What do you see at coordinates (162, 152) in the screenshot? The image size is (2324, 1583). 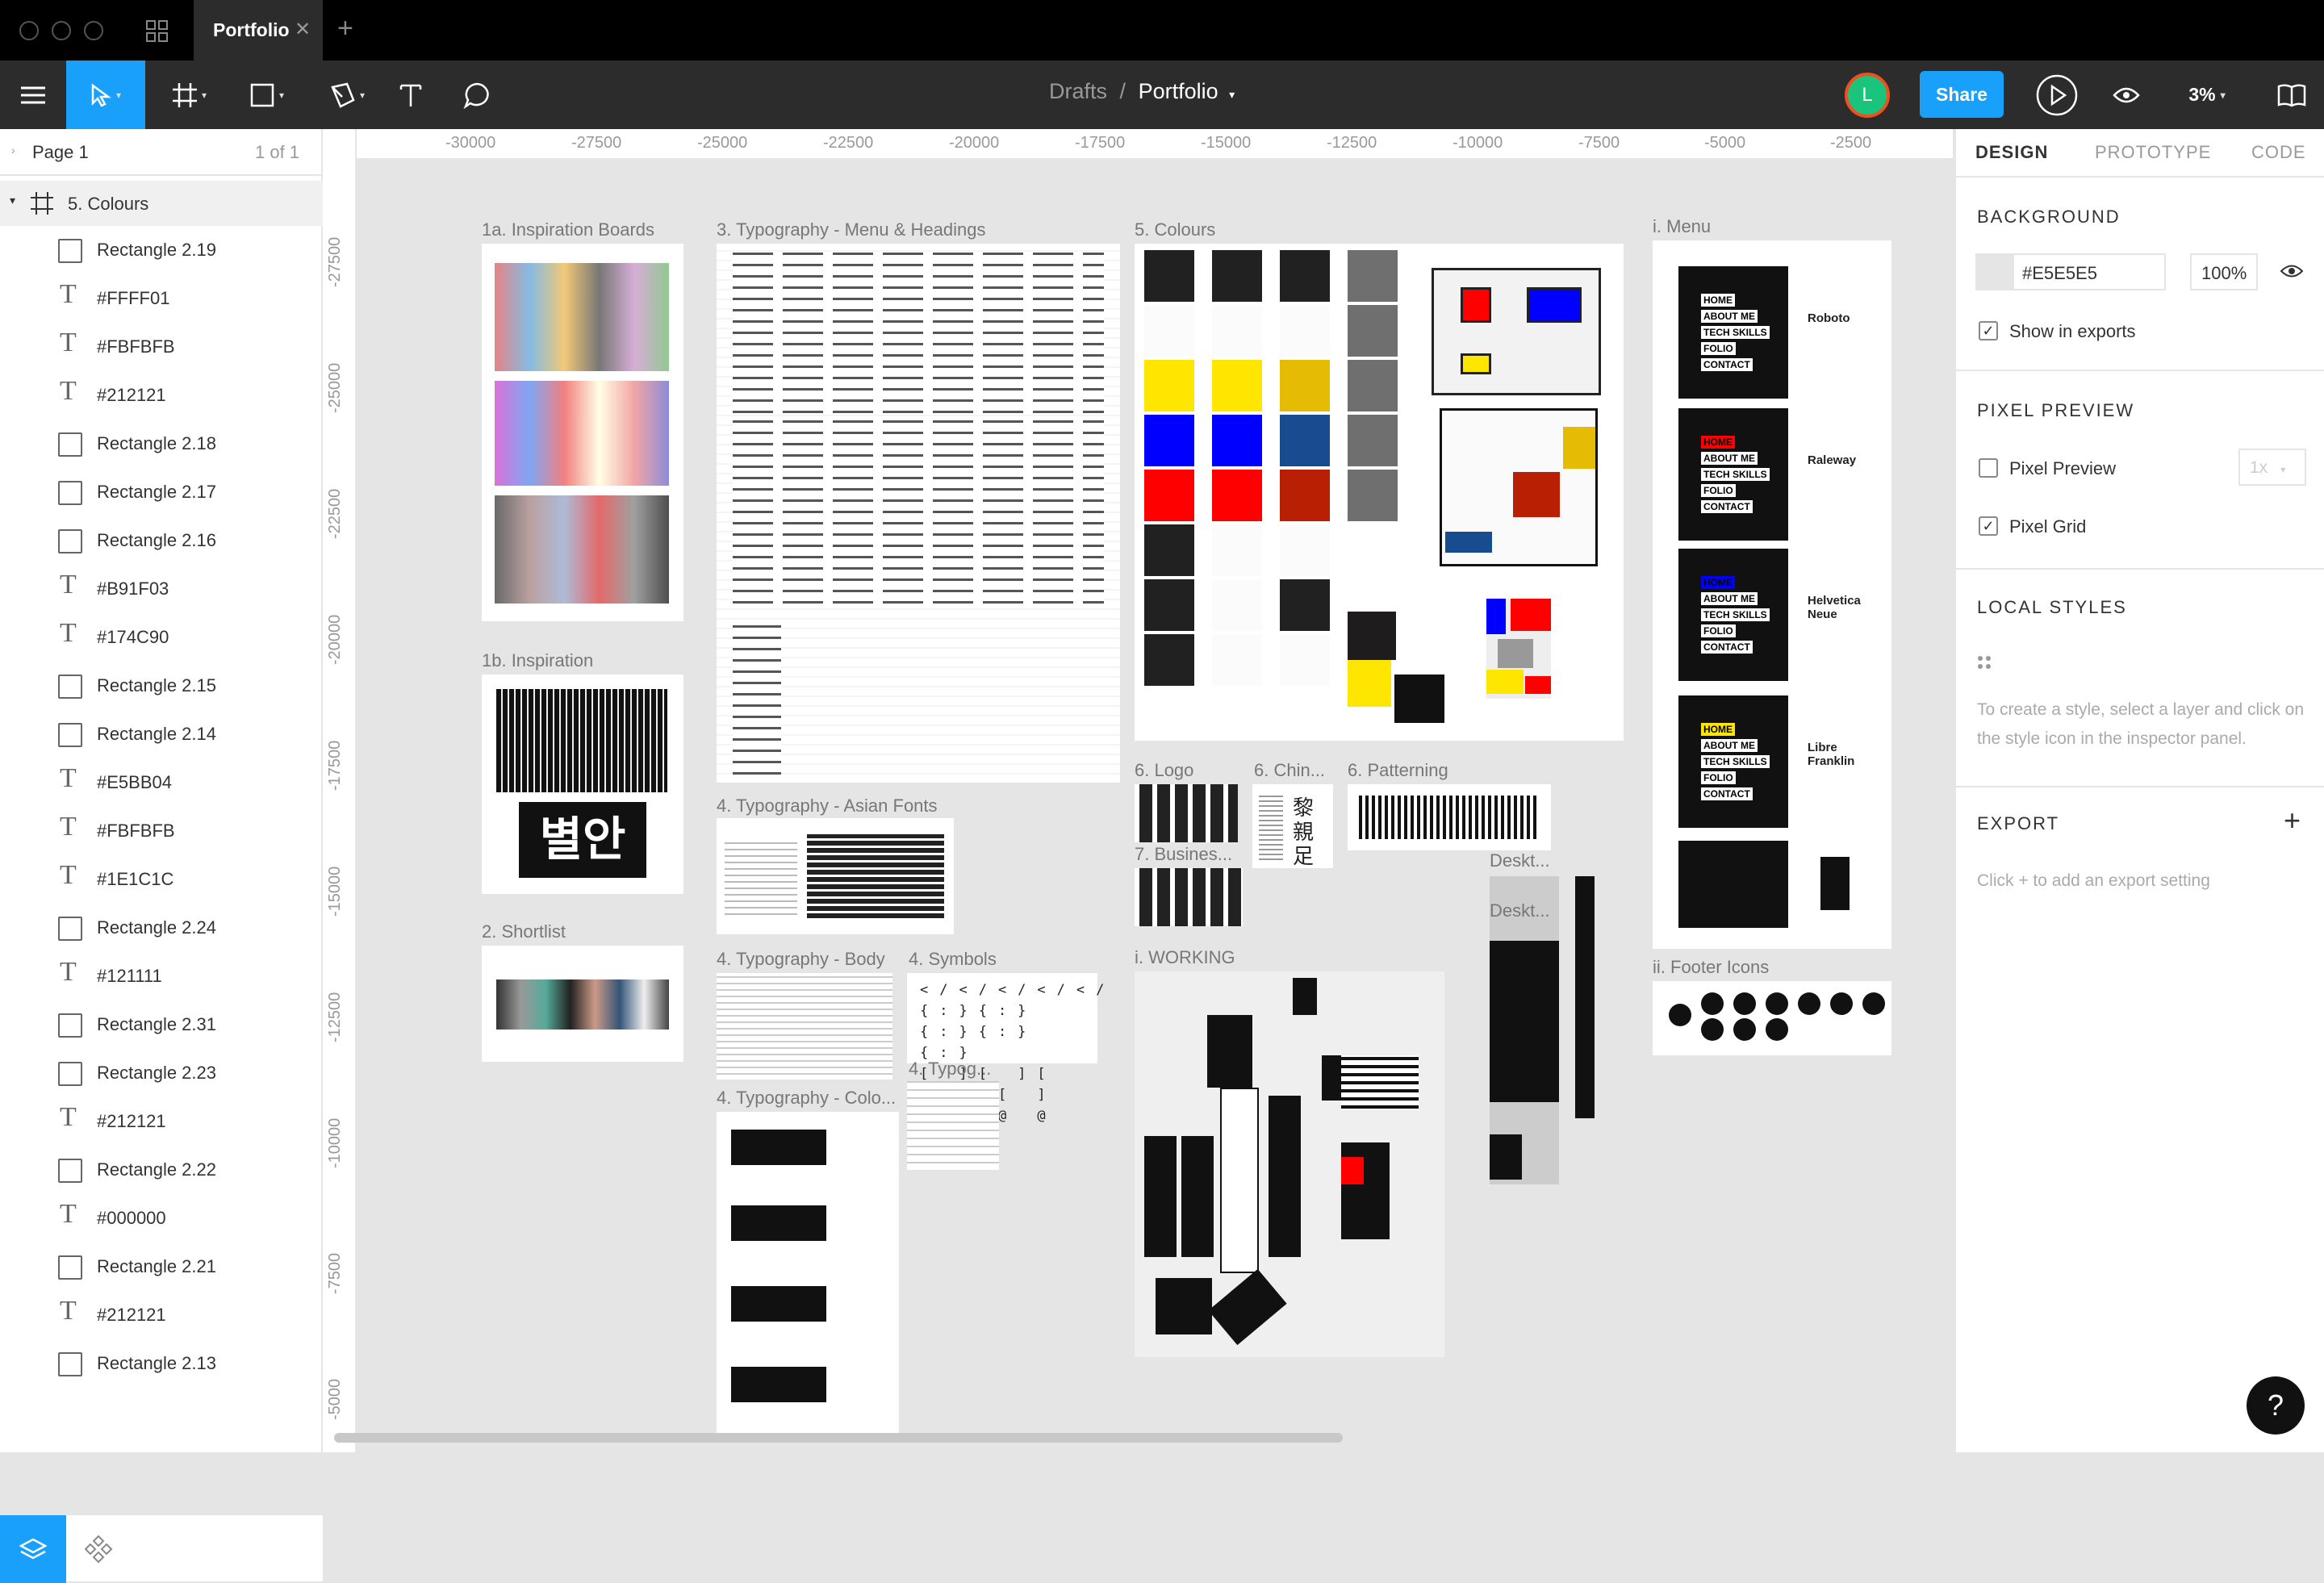 I see `page-selector: › Page 1 1 of 1` at bounding box center [162, 152].